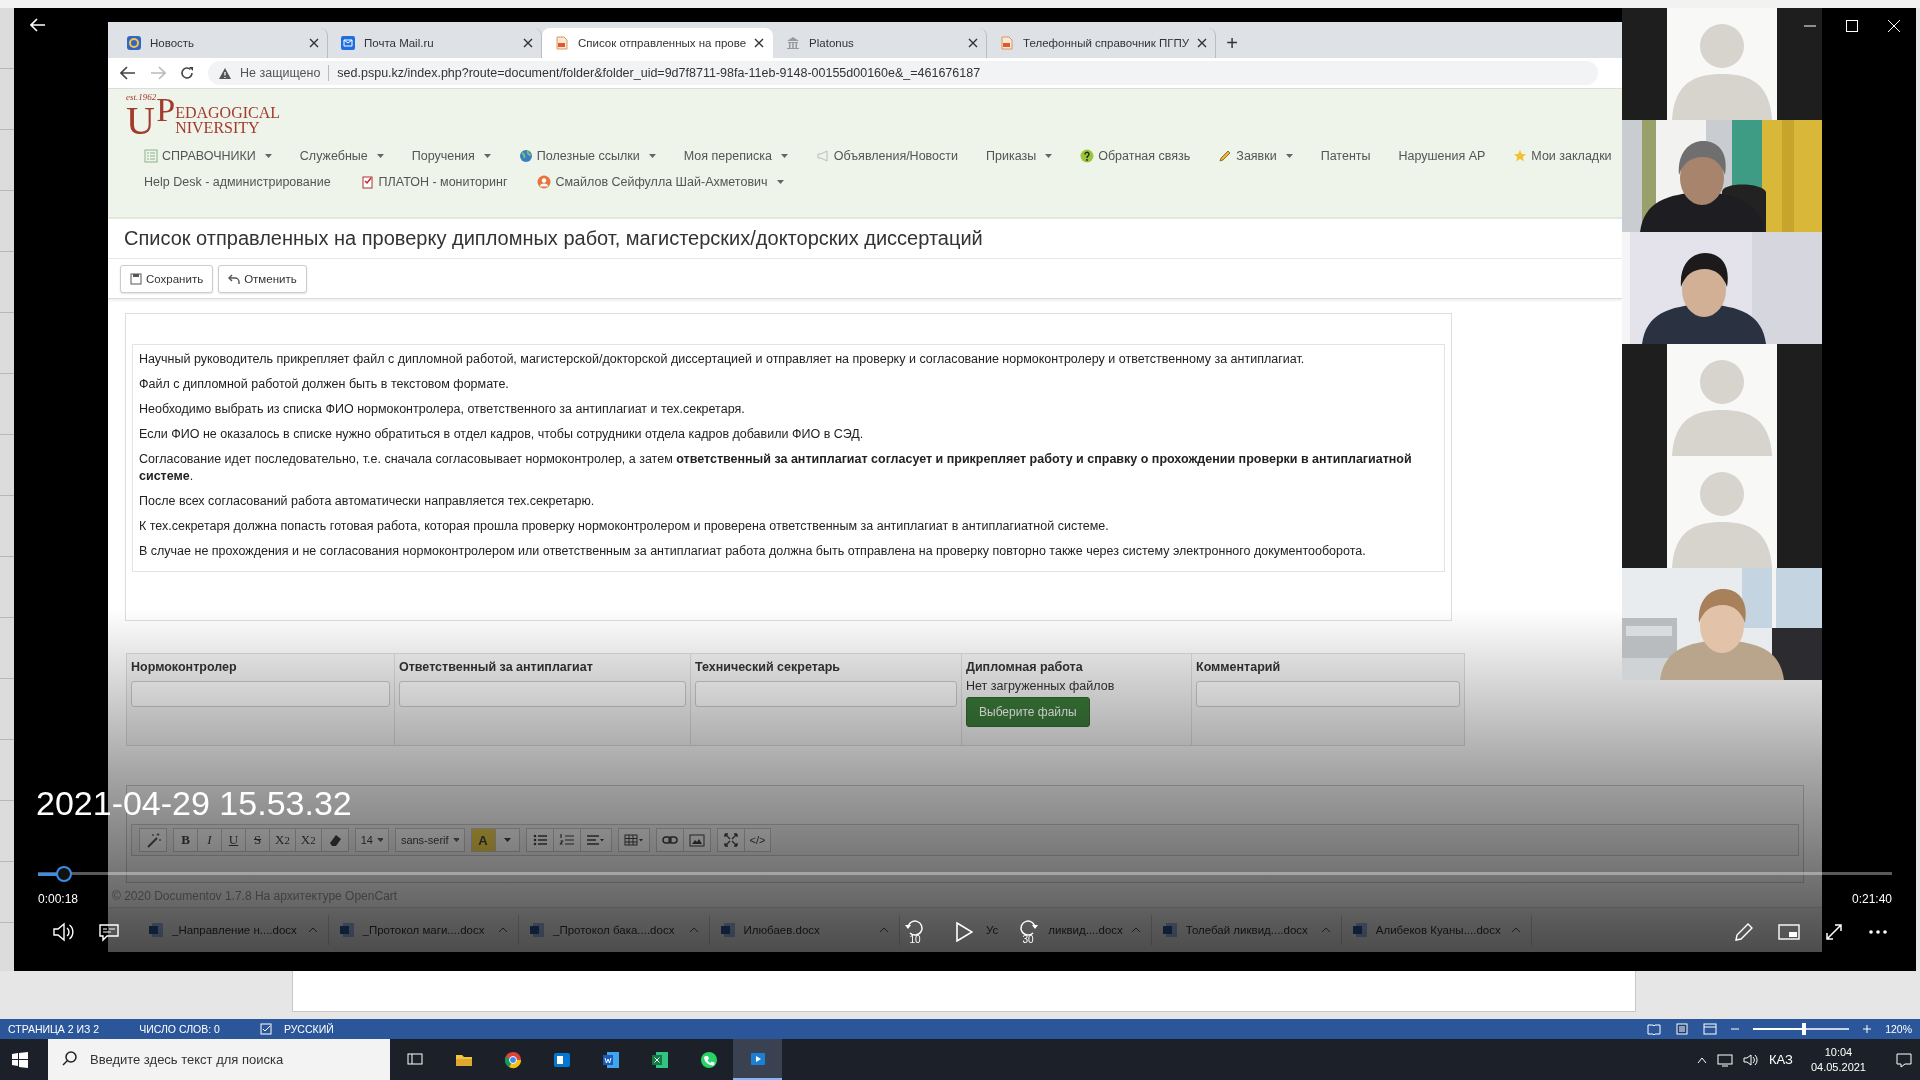  Describe the element at coordinates (1682, 1029) in the screenshot. I see `print-layout-icon` at that location.